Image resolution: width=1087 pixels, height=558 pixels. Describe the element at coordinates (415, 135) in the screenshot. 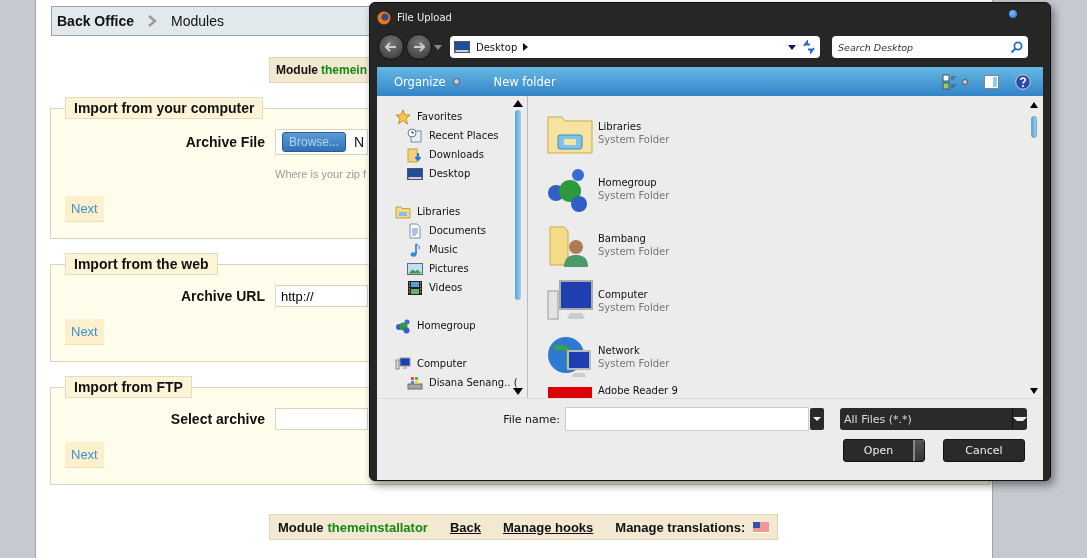

I see `clock-document-icon` at that location.